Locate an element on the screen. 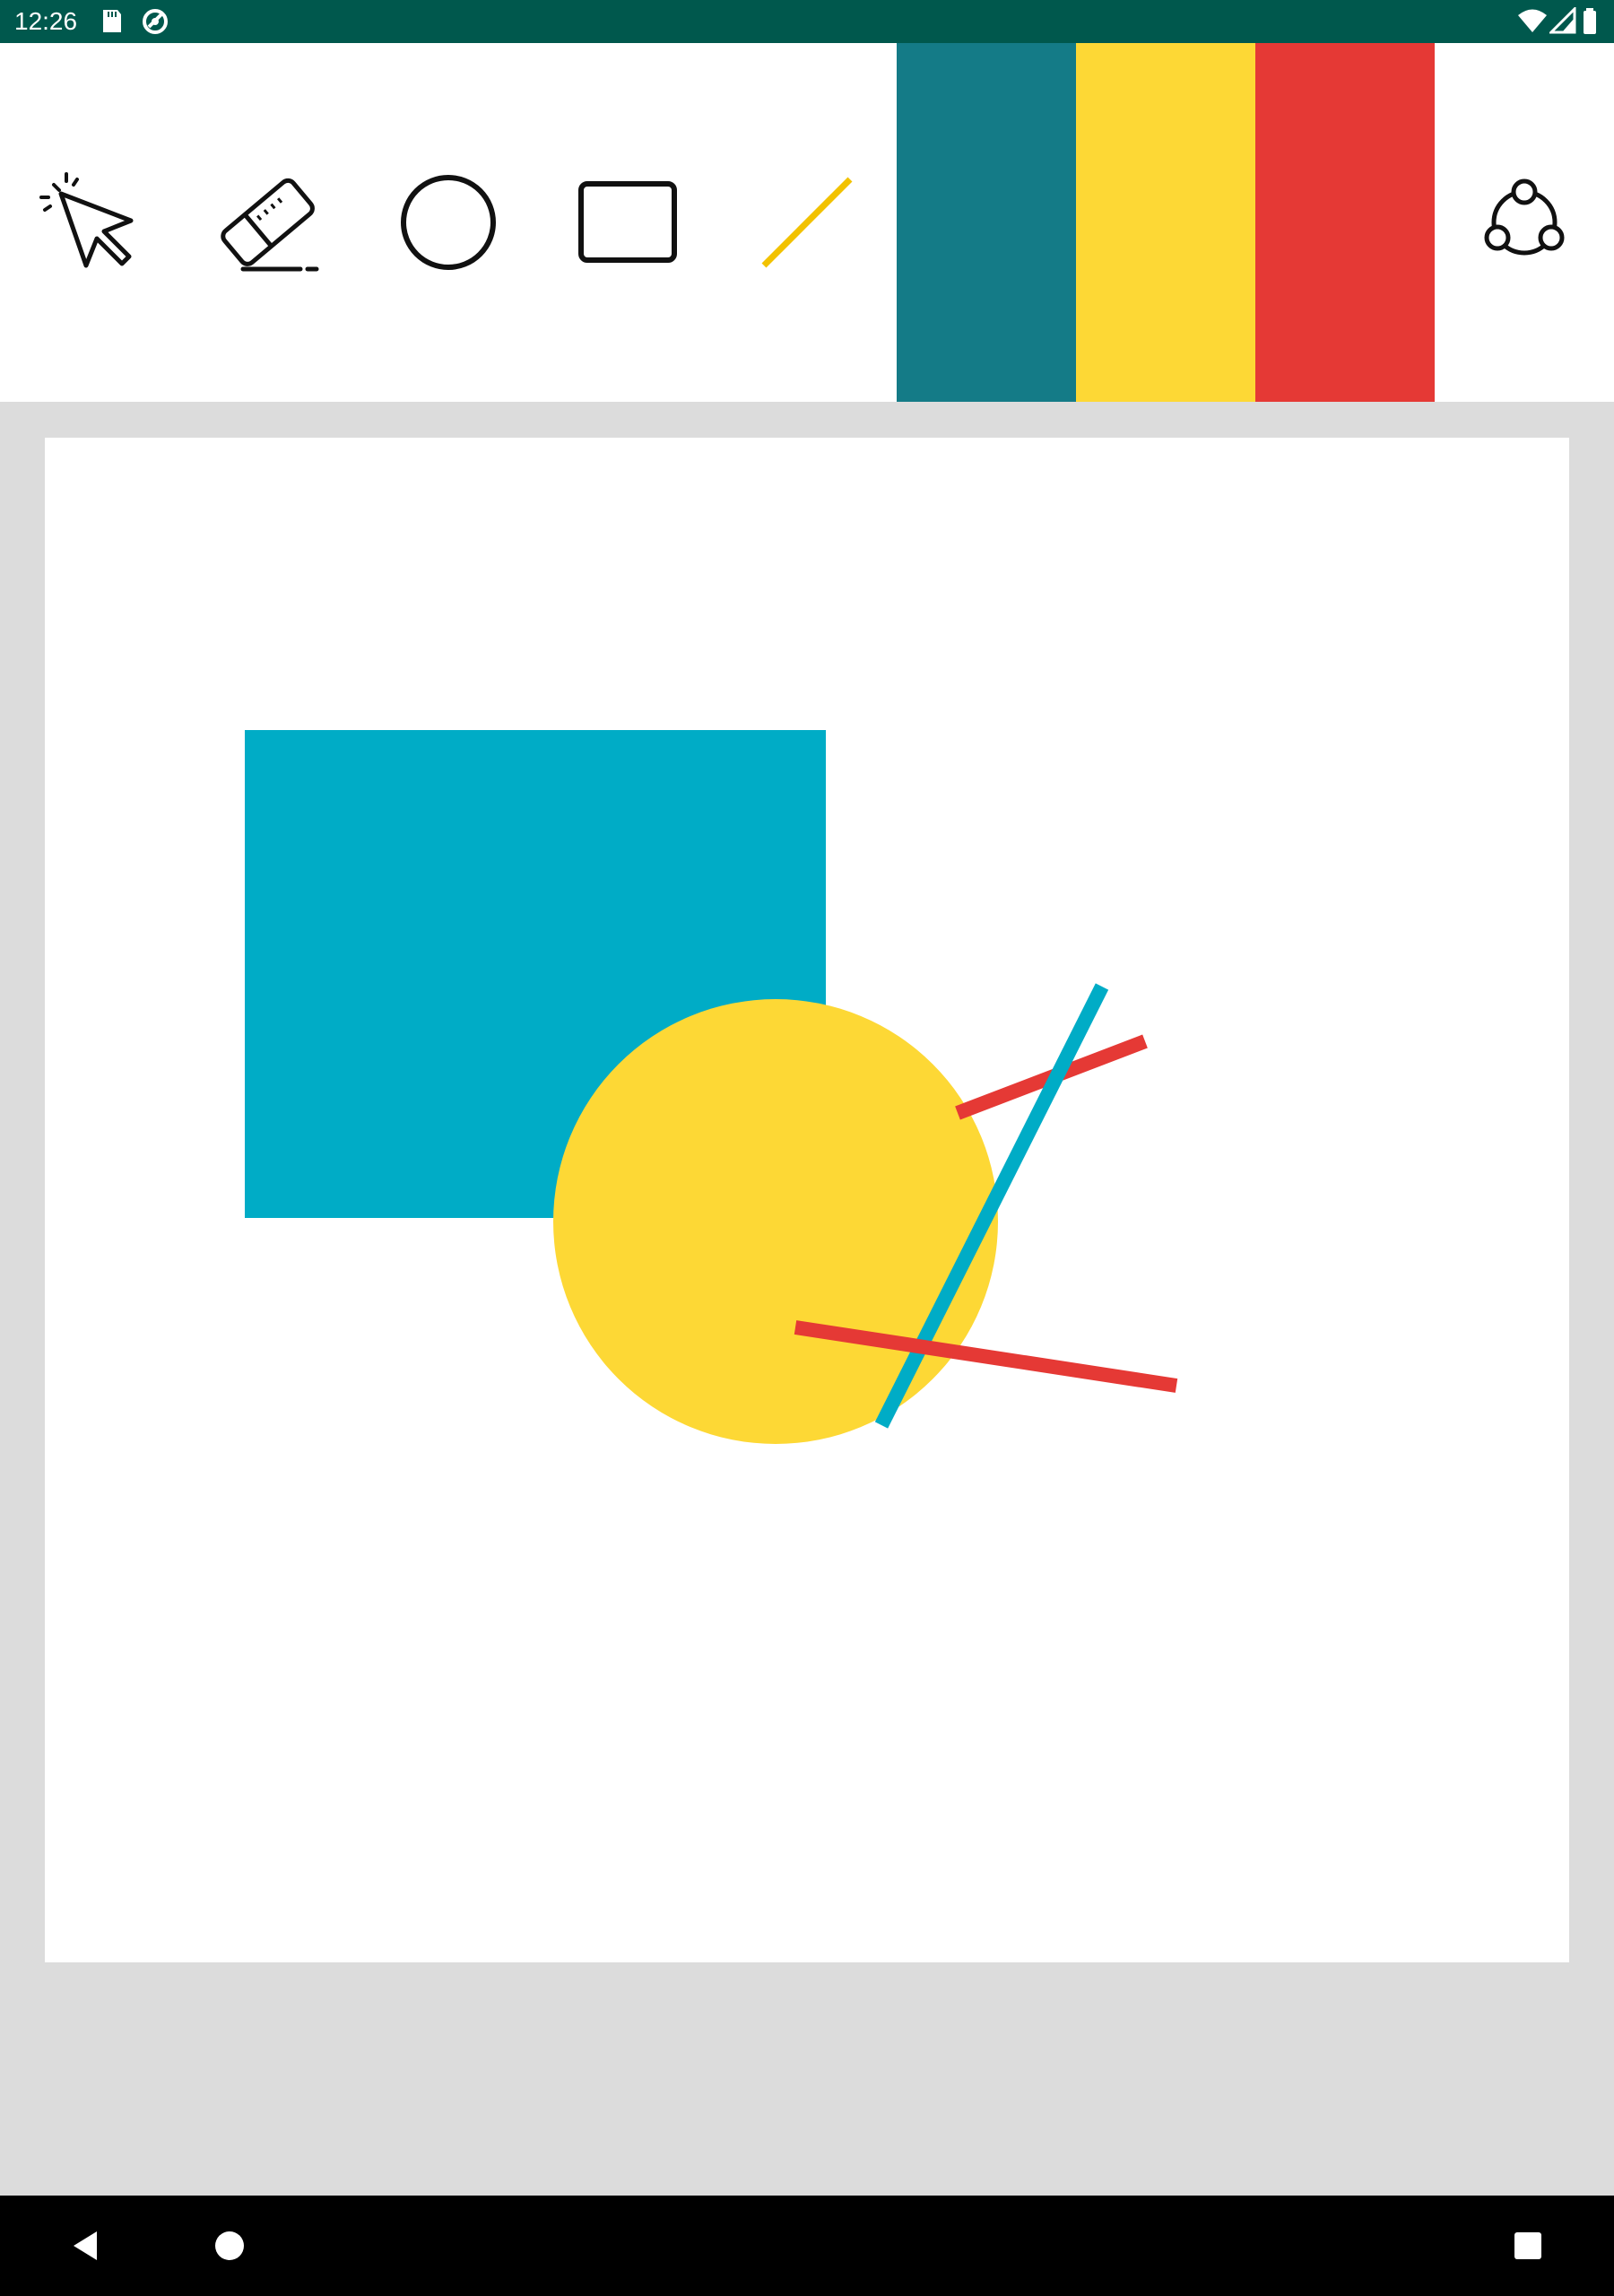  eraser-icon is located at coordinates (270, 225).